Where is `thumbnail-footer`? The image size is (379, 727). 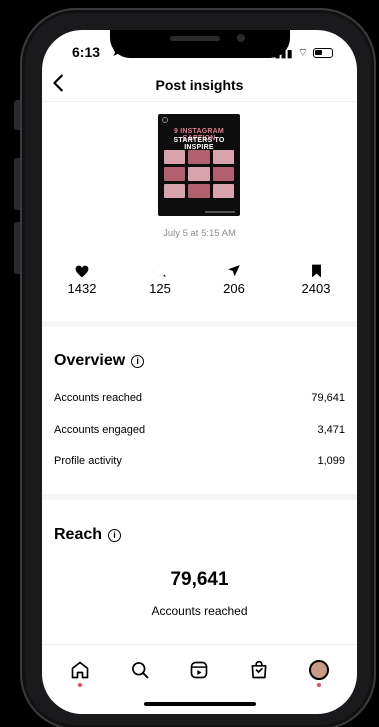 thumbnail-footer is located at coordinates (220, 212).